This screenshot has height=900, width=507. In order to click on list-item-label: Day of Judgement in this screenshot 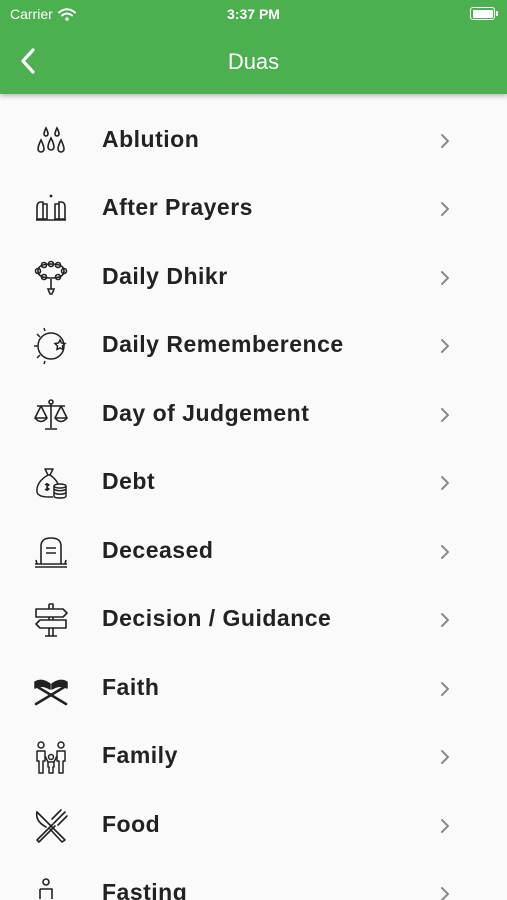, I will do `click(206, 413)`.